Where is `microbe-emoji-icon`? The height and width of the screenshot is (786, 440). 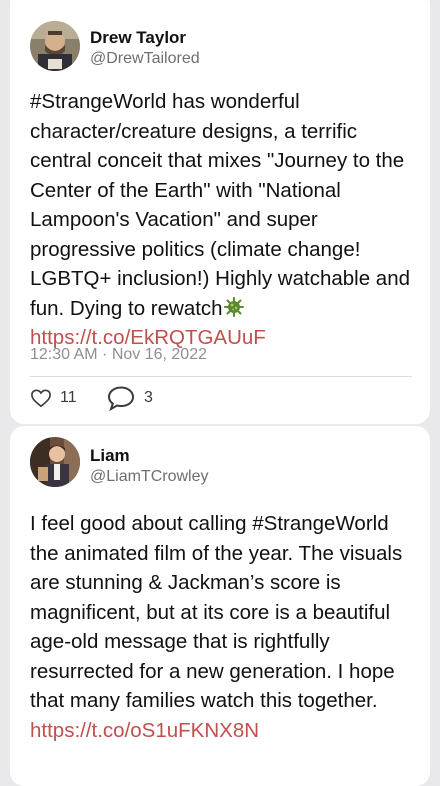
microbe-emoji-icon is located at coordinates (234, 308).